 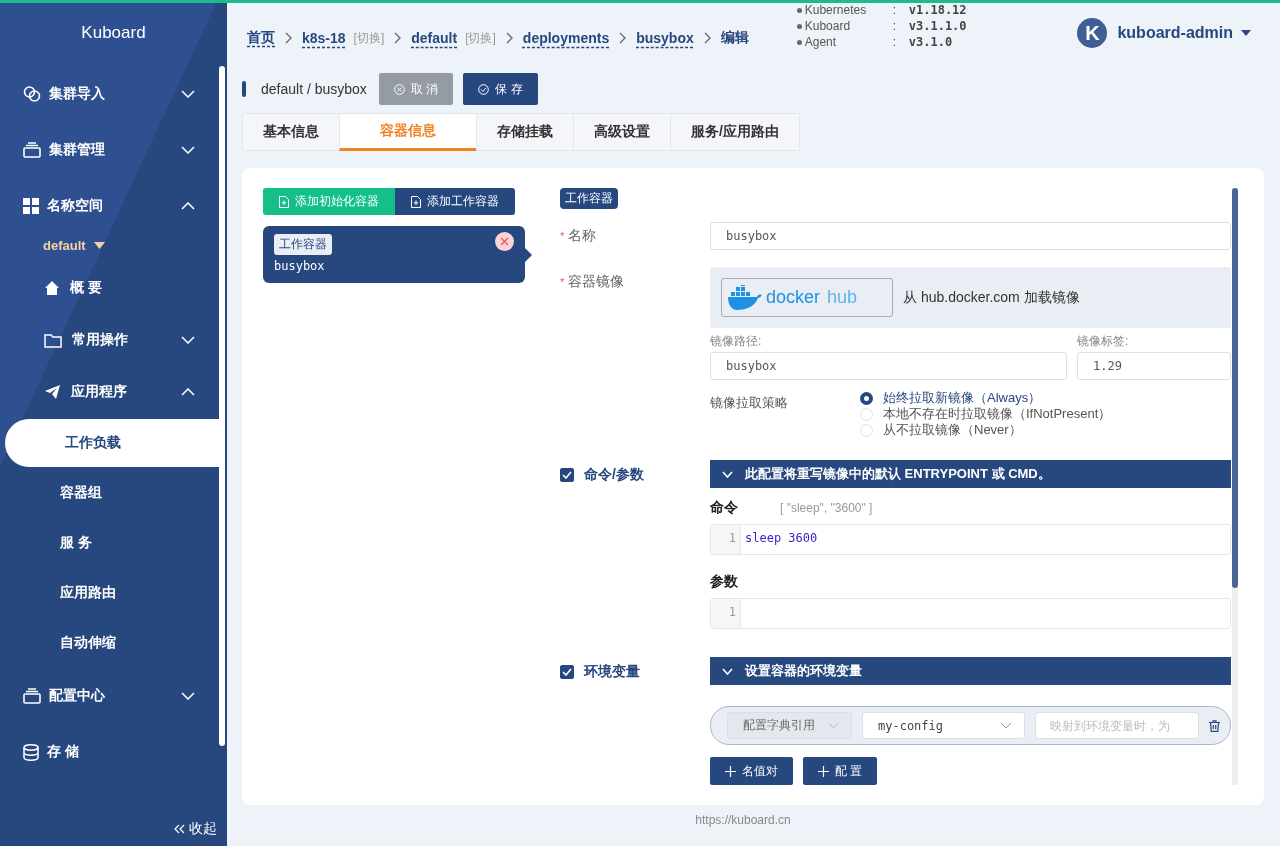 What do you see at coordinates (888, 366) in the screenshot?
I see `image-path-field: busybox` at bounding box center [888, 366].